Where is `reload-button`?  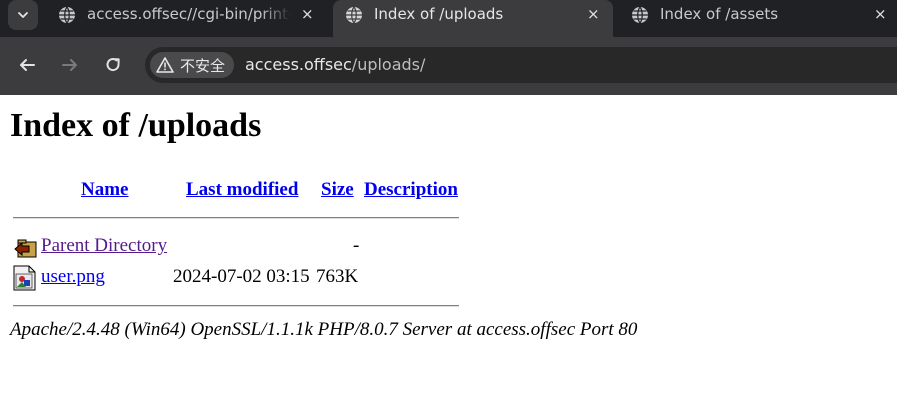
reload-button is located at coordinates (113, 65).